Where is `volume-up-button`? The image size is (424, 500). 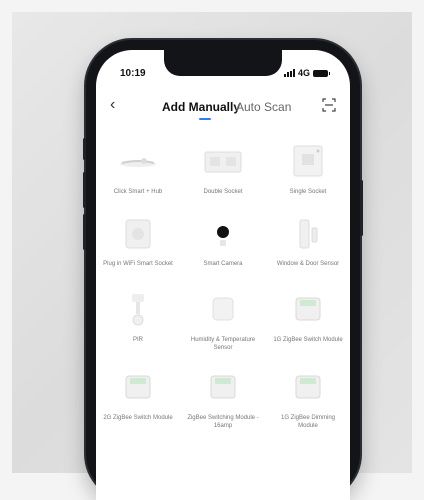 volume-up-button is located at coordinates (84, 190).